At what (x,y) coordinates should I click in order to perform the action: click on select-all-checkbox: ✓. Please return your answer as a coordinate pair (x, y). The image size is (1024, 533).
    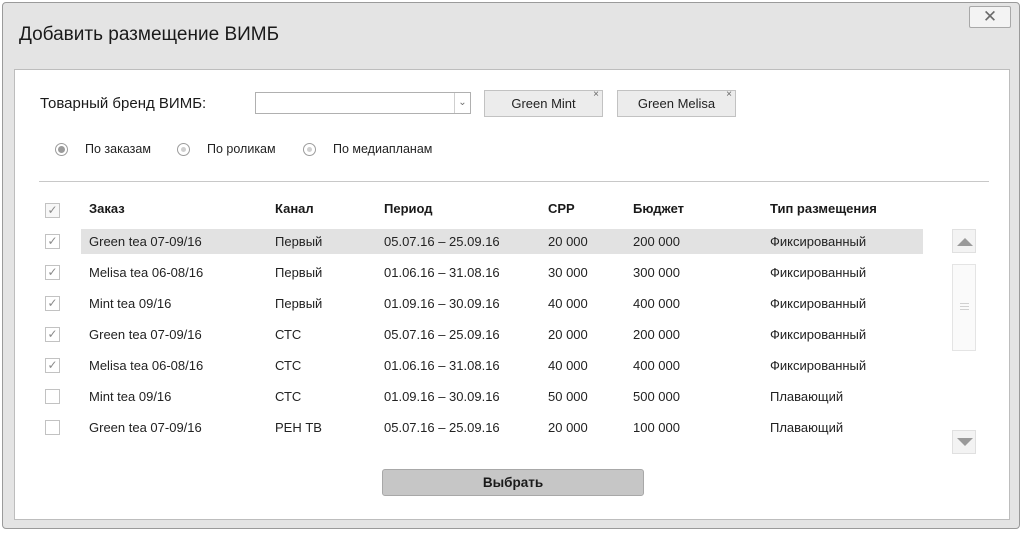
    Looking at the image, I should click on (52, 210).